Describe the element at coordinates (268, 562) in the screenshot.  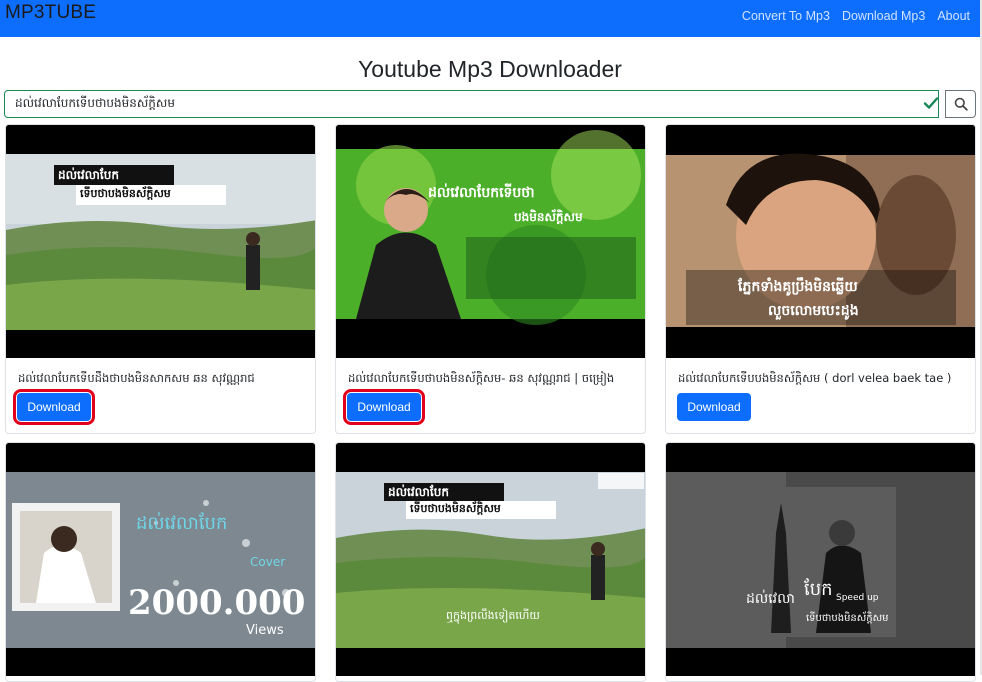
I see `thumbnail-caption: Cover` at that location.